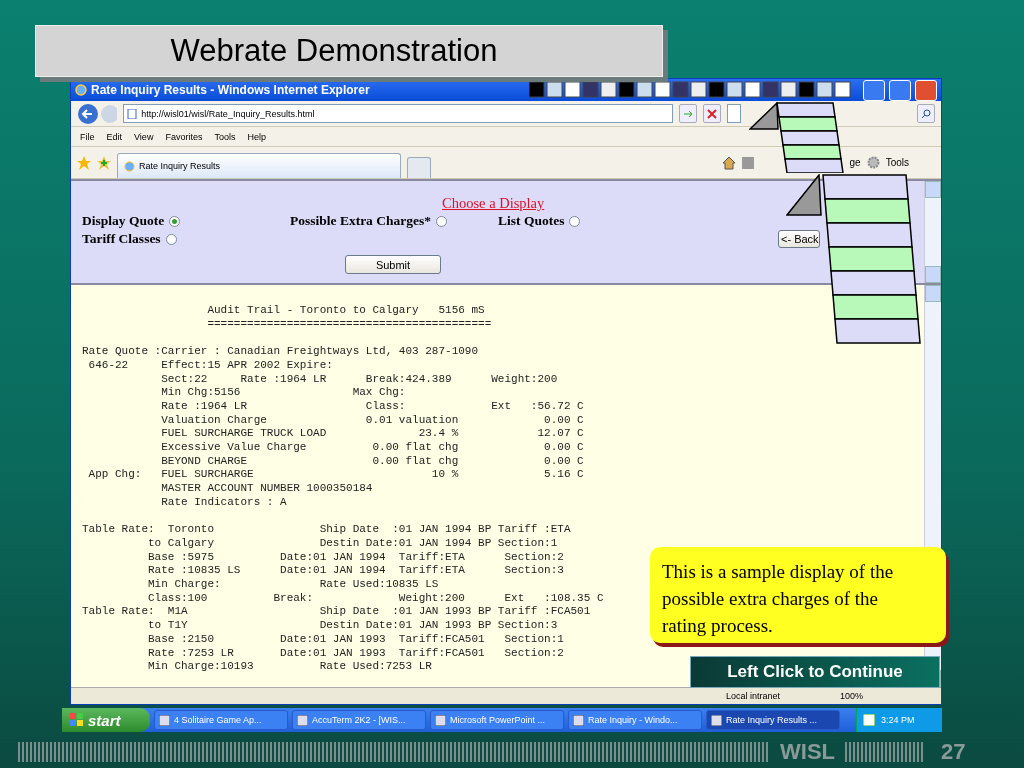  Describe the element at coordinates (874, 90) in the screenshot. I see `minimize-button` at that location.